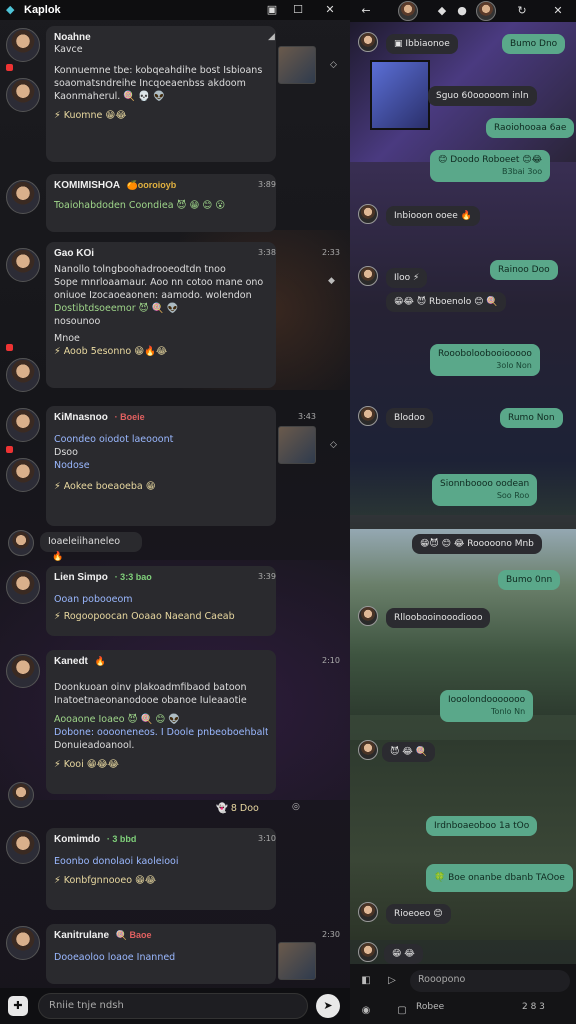 The image size is (576, 1024). I want to click on tab-icon: ▣, so click(272, 10).